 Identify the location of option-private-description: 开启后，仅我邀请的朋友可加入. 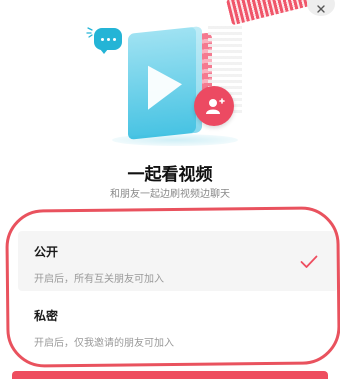
(104, 343).